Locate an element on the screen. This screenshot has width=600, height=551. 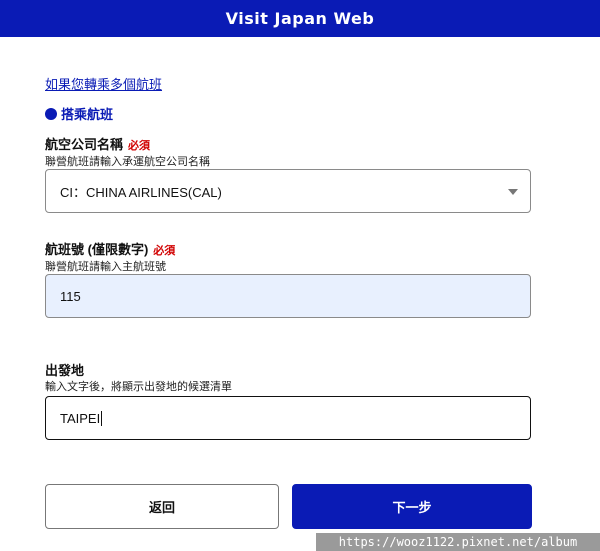
flight-number-label: 航班號 (僅限數字) 必須 is located at coordinates (110, 248).